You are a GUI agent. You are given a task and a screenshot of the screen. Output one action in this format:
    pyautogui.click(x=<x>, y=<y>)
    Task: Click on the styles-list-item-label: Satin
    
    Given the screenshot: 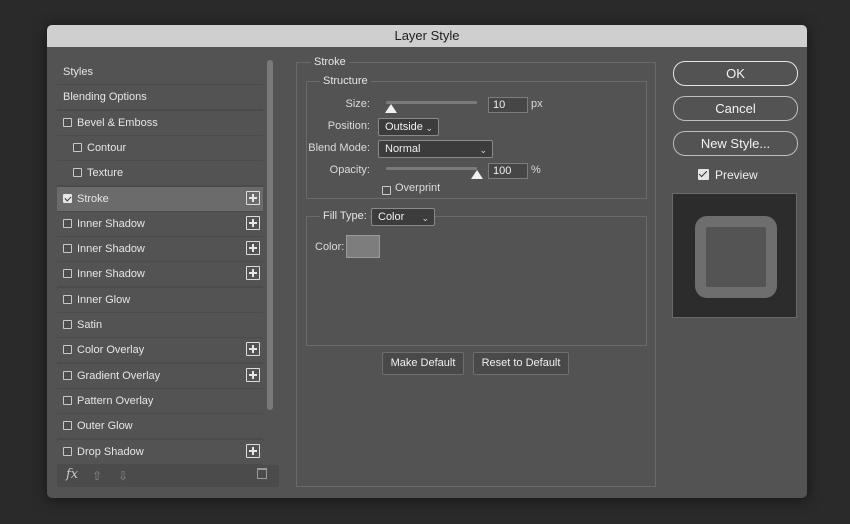 What is the action you would take?
    pyautogui.click(x=90, y=325)
    